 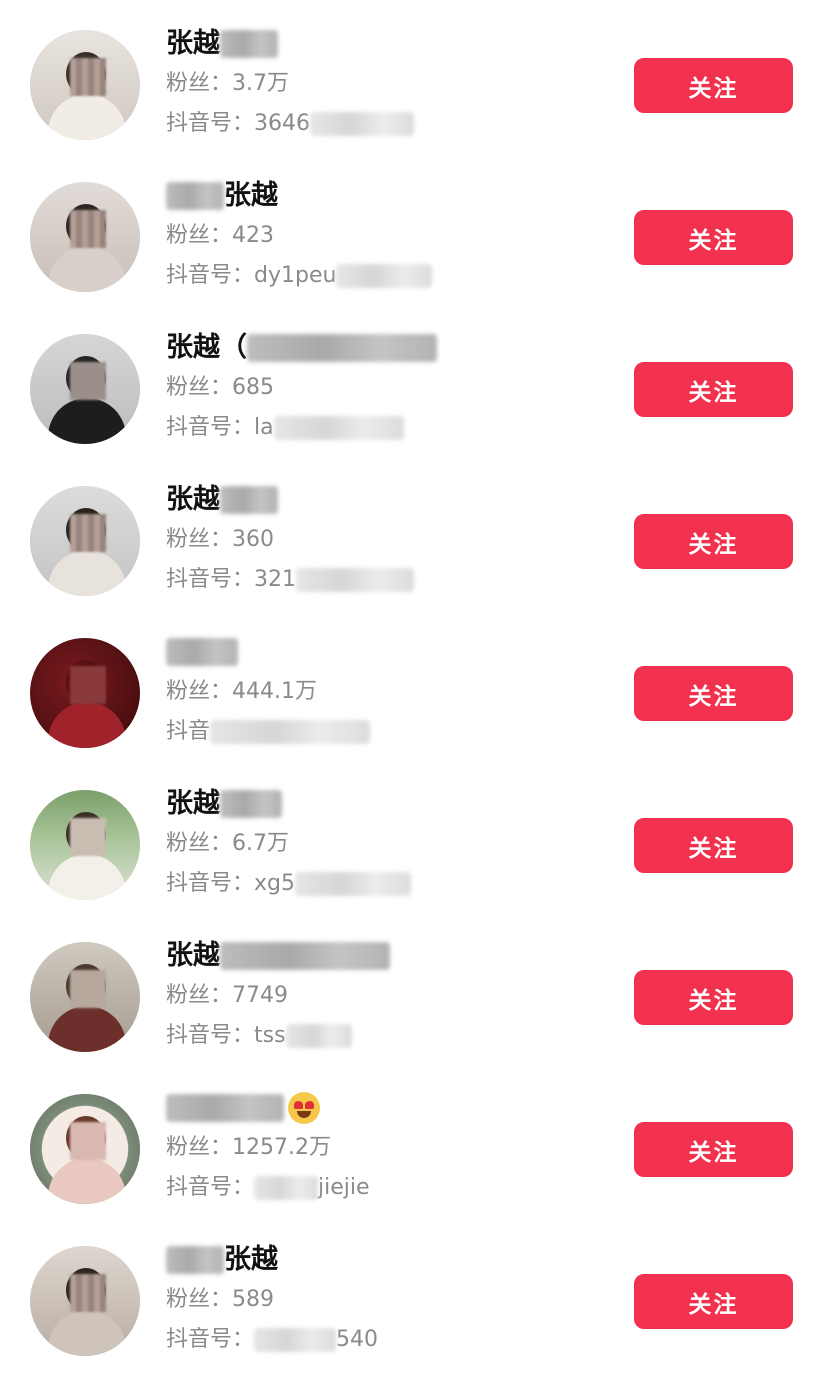 What do you see at coordinates (188, 731) in the screenshot?
I see `douyin-id-label: 抖音` at bounding box center [188, 731].